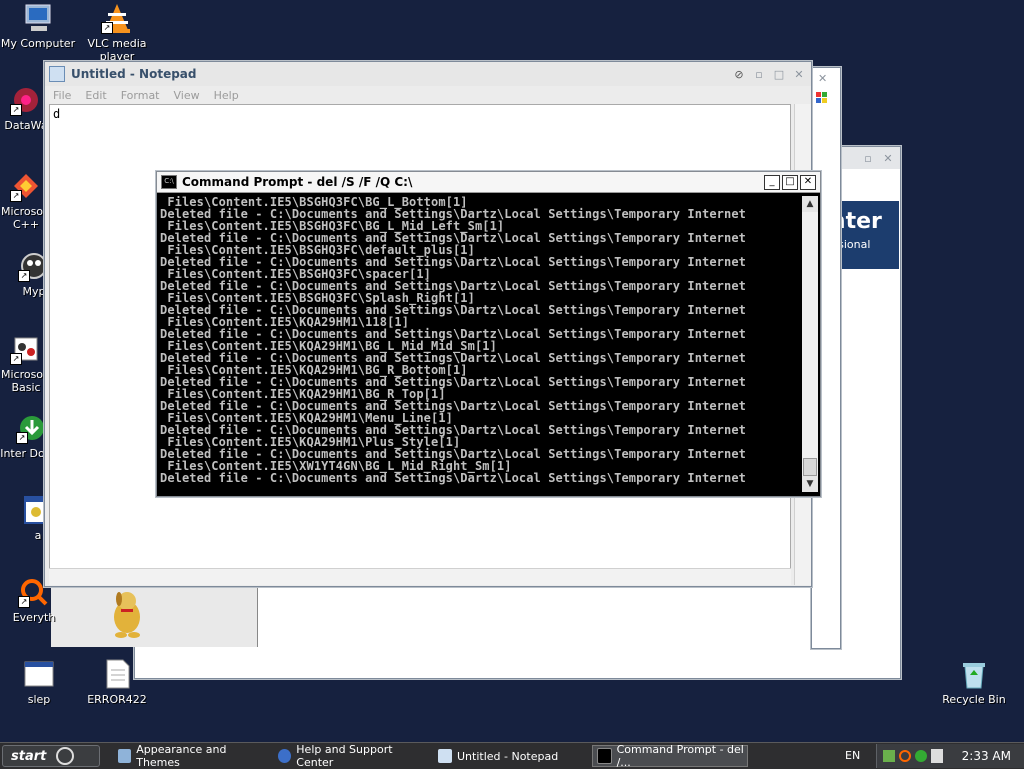  I want to click on text-file-icon, so click(117, 674).